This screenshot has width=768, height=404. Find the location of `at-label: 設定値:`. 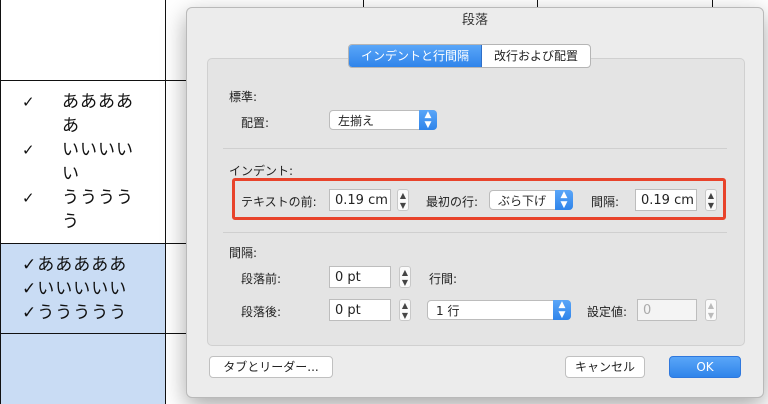

at-label: 設定値: is located at coordinates (607, 312).